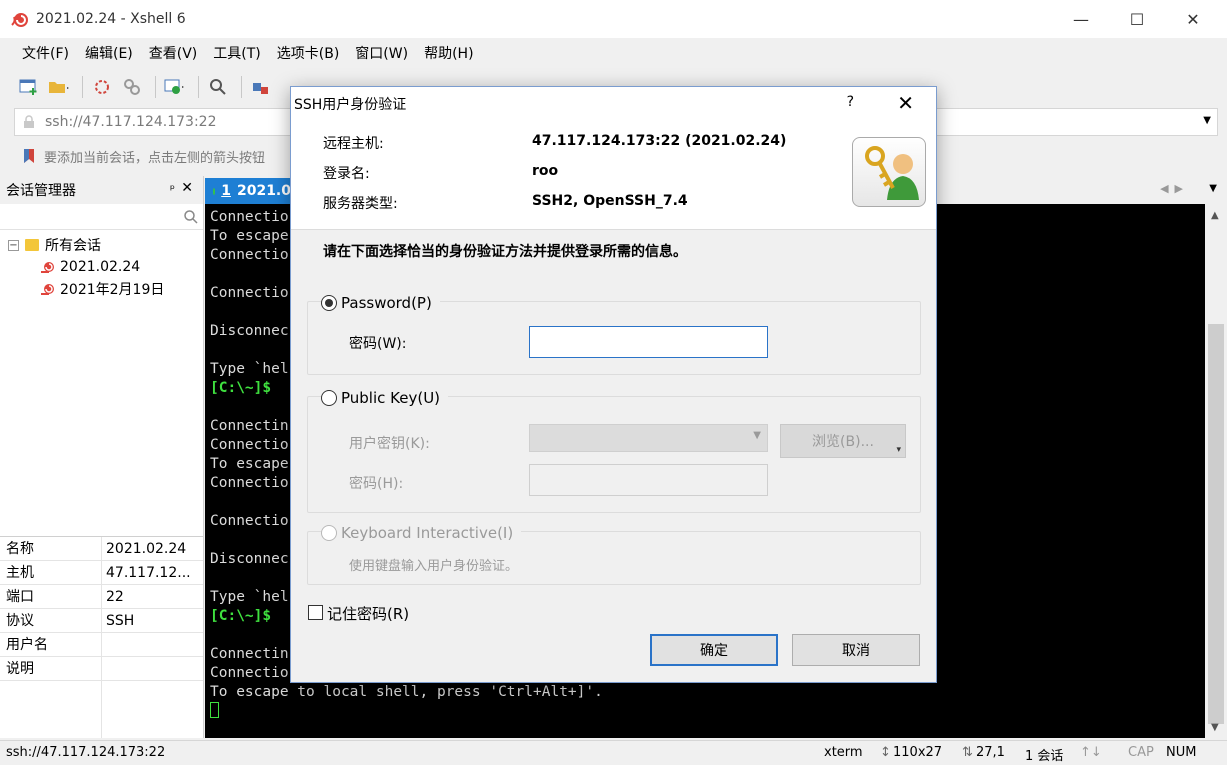 The width and height of the screenshot is (1227, 765). Describe the element at coordinates (101, 267) in the screenshot. I see `tree-item-session: 2021.02.24` at that location.